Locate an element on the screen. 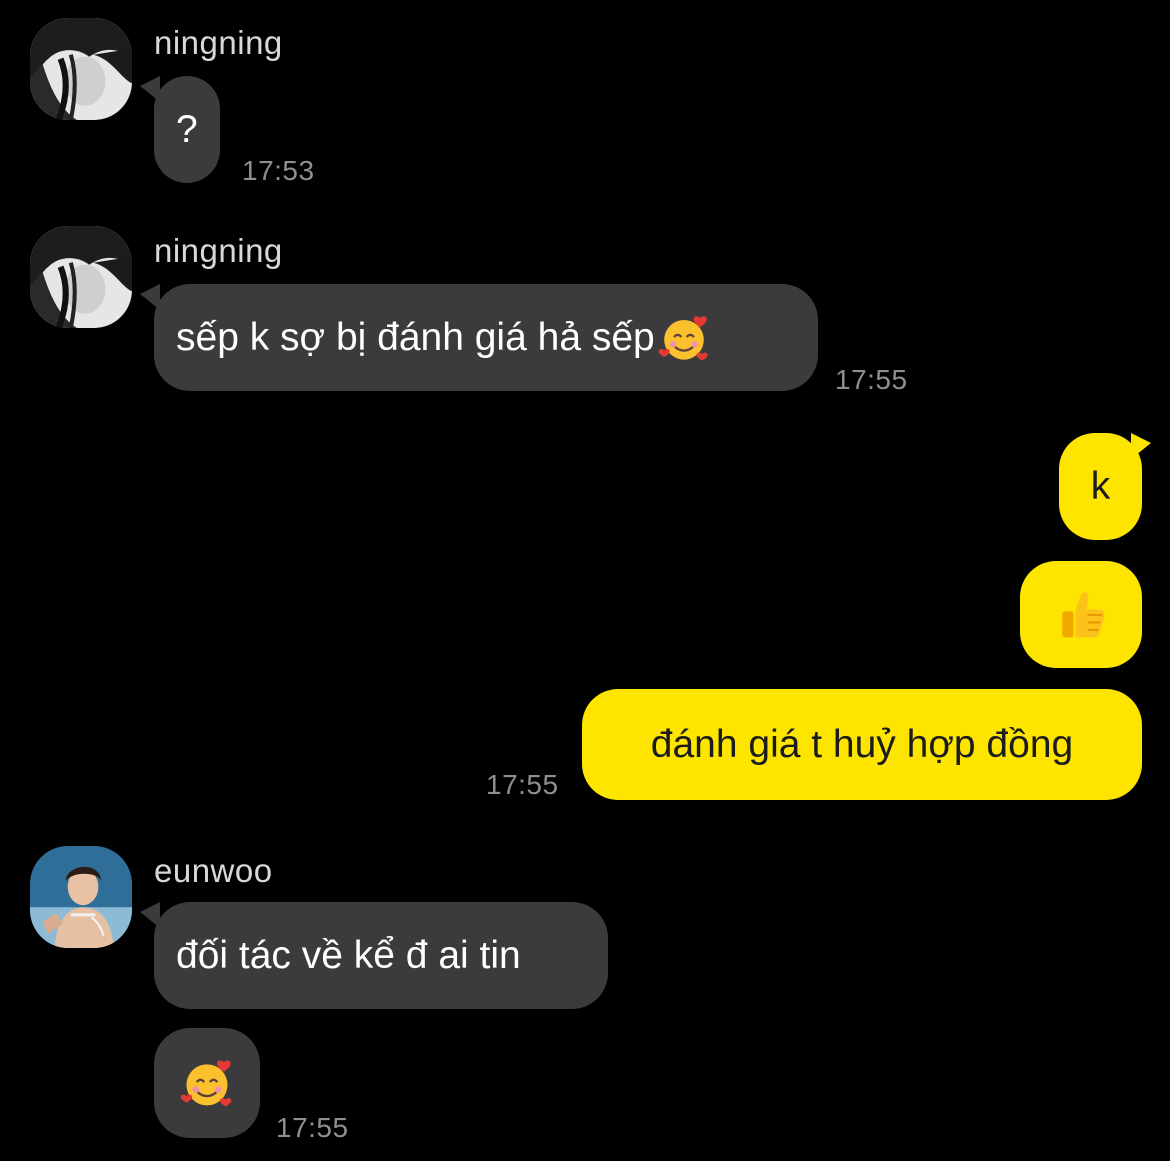 The height and width of the screenshot is (1161, 1170). message-bubble: ? is located at coordinates (187, 129).